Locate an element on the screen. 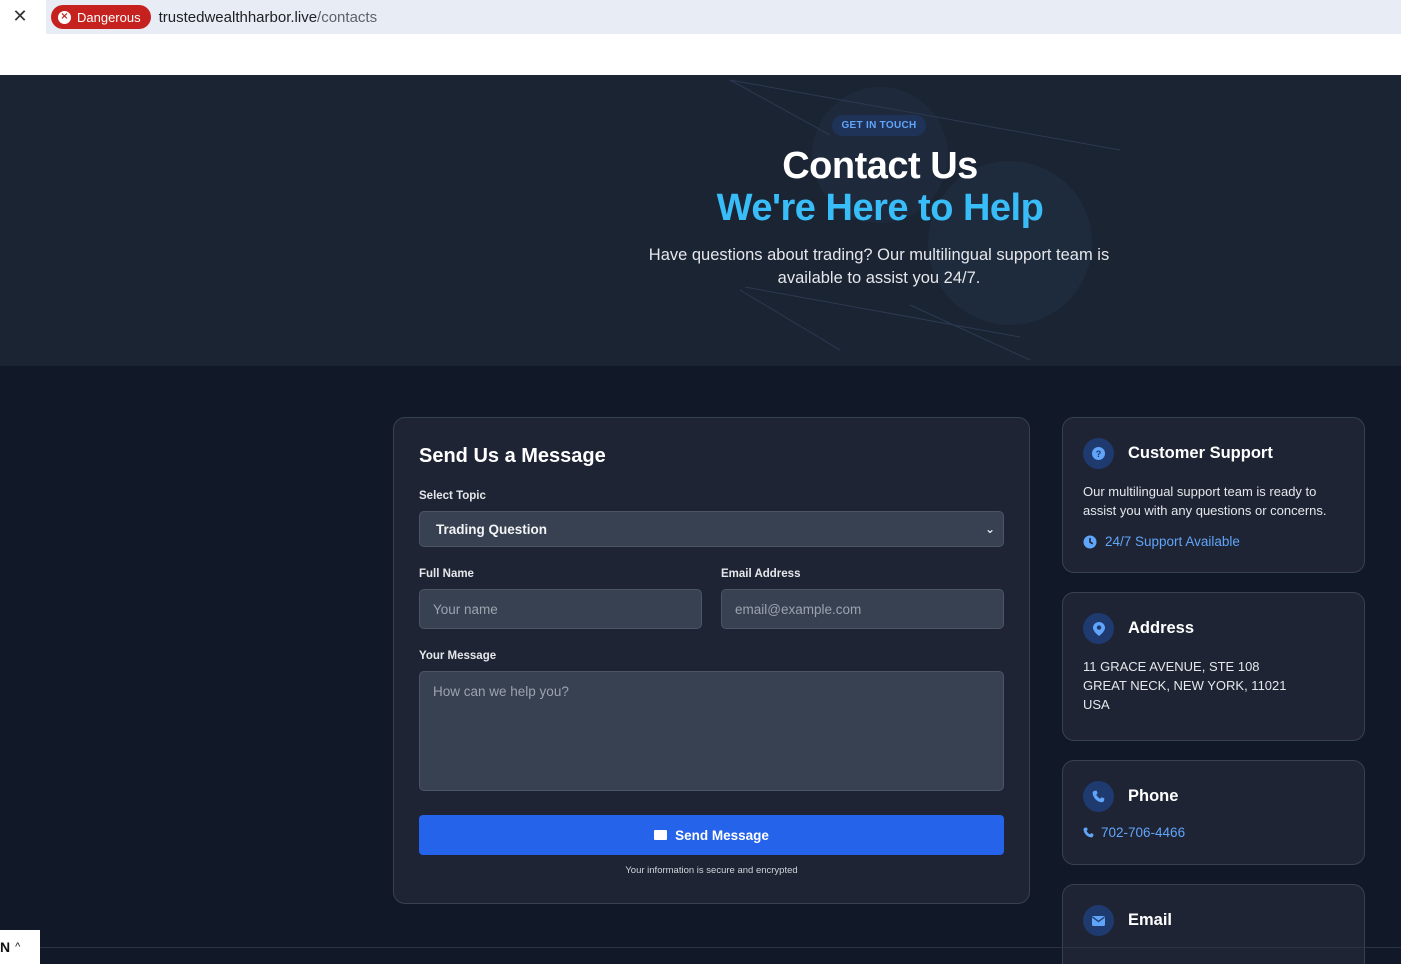 The image size is (1401, 964). security-note: Your information is secure and encrypted is located at coordinates (711, 870).